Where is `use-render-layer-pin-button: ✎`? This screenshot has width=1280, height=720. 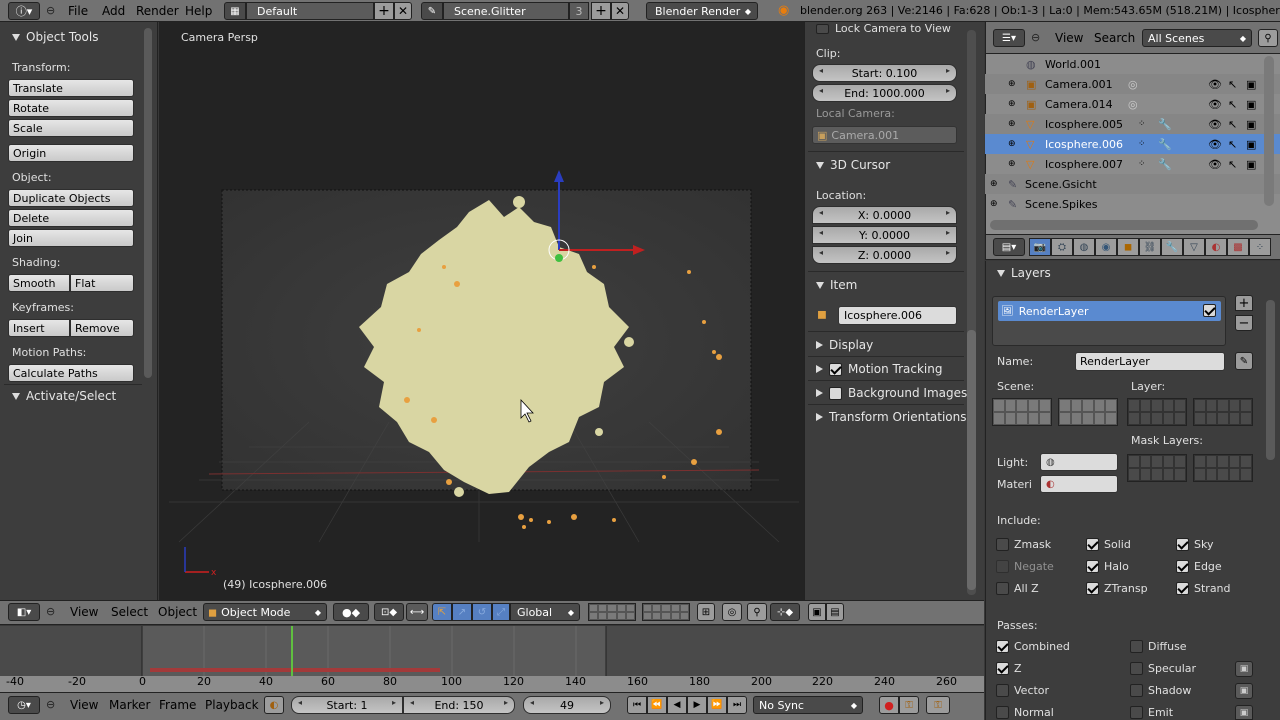 use-render-layer-pin-button: ✎ is located at coordinates (1244, 361).